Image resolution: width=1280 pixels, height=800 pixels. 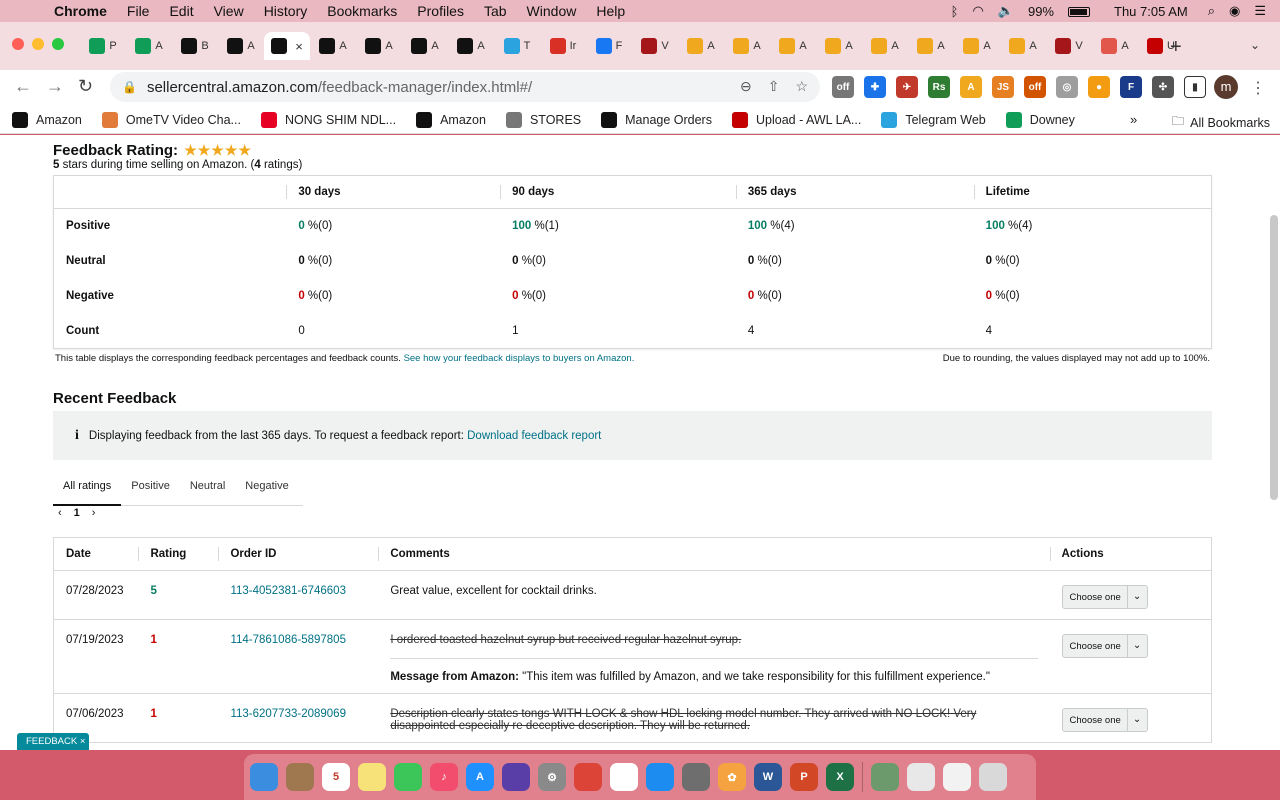 I want to click on settings-icon: ⚙, so click(x=552, y=777).